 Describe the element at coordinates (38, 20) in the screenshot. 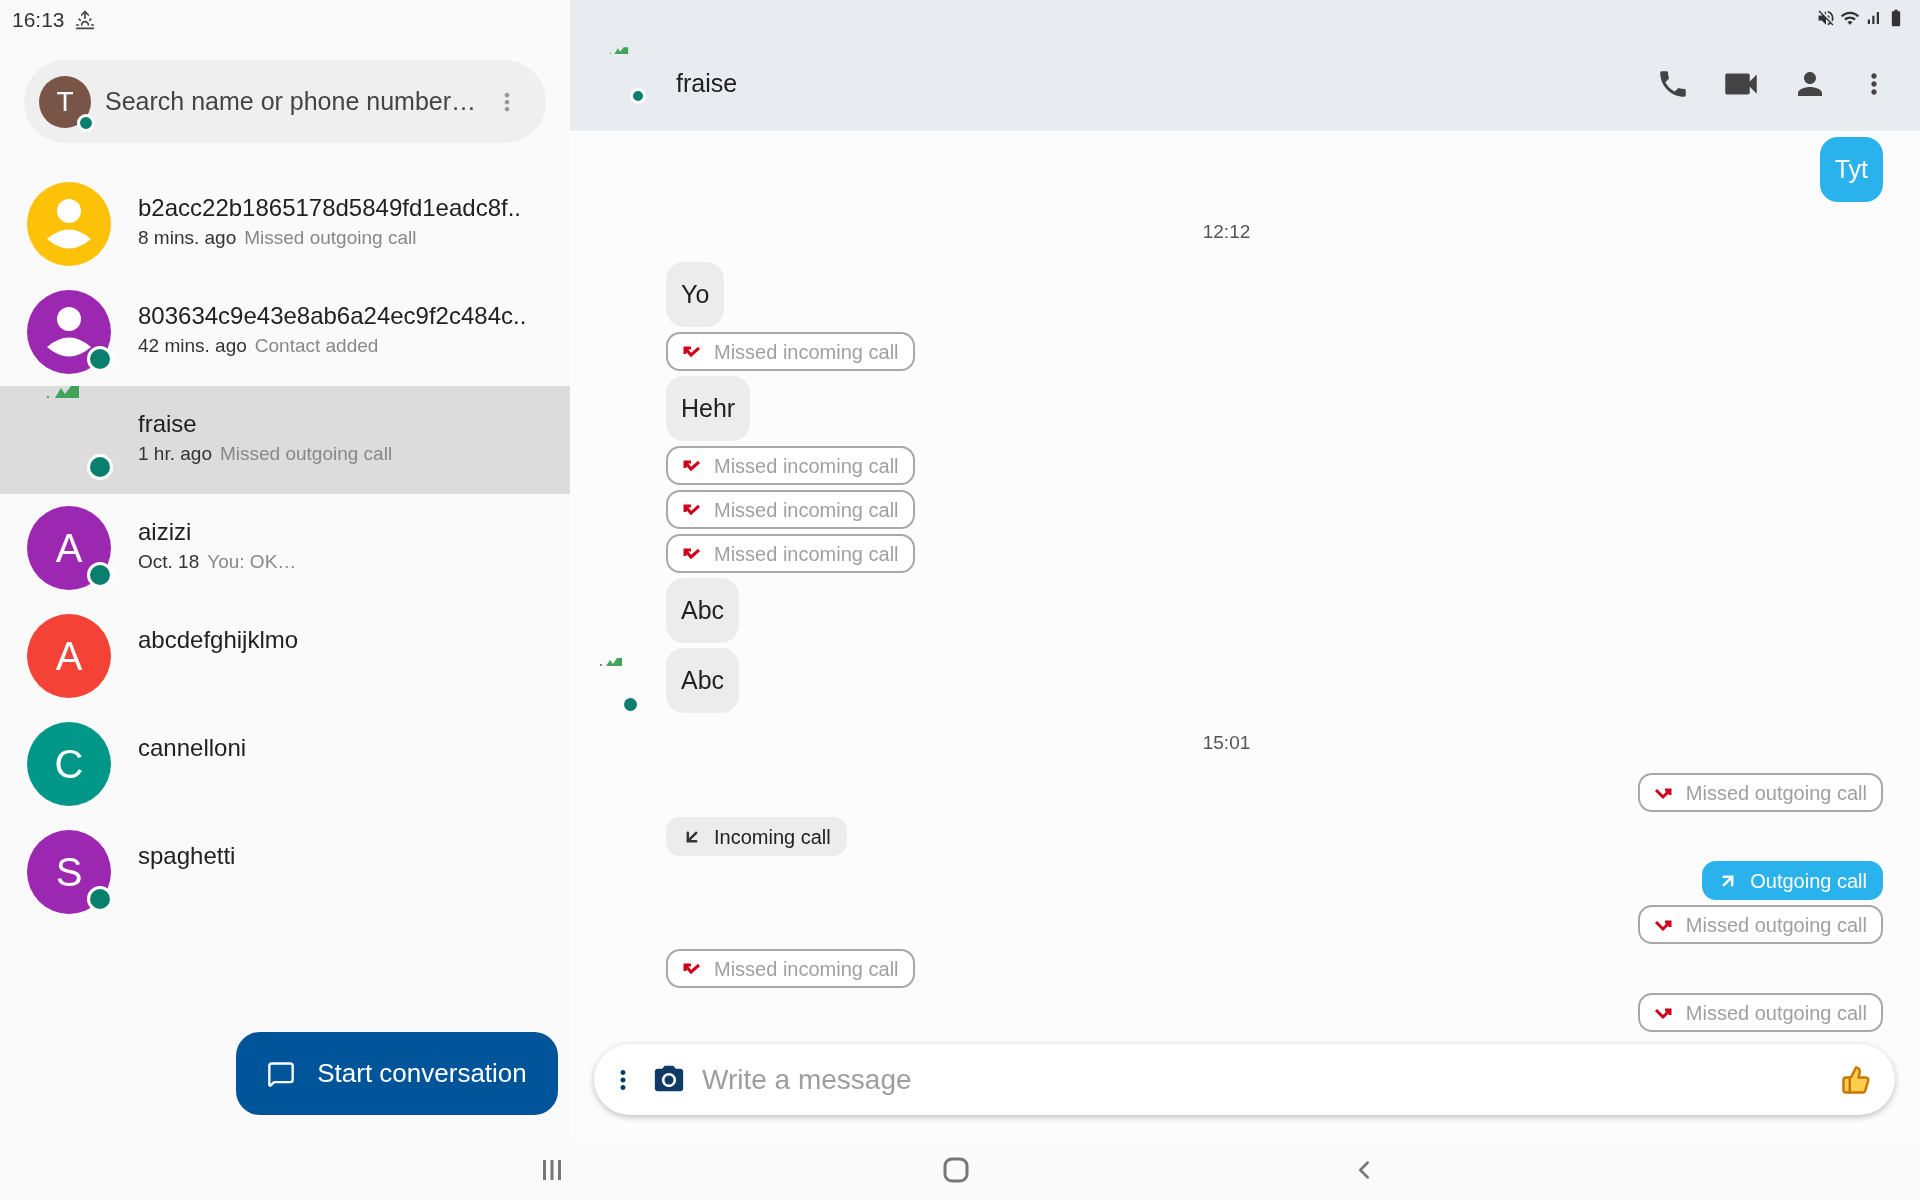

I see `clock: 16:13` at that location.